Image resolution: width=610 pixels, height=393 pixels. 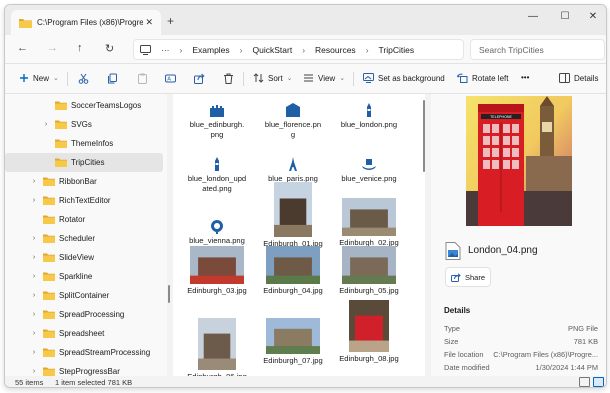 I want to click on file-item: Edinburgh_06.jpg, so click(x=217, y=347).